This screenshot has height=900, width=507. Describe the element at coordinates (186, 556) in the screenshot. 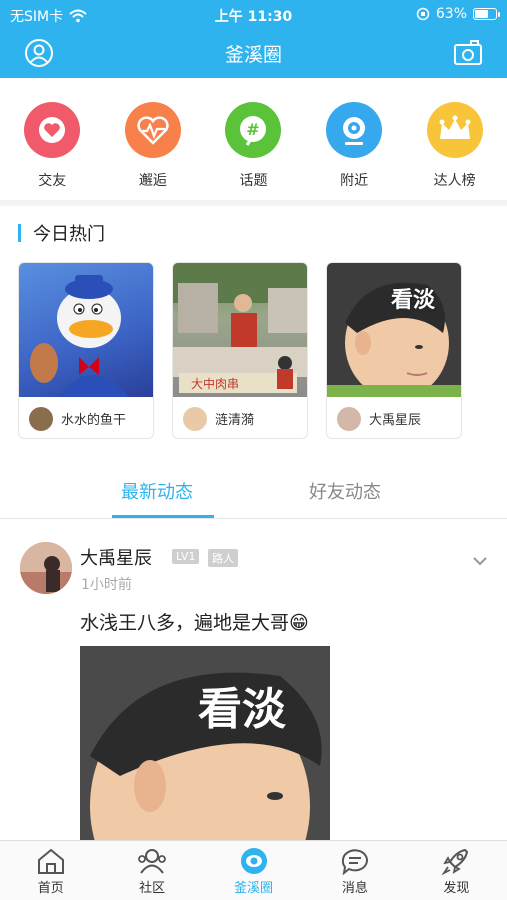

I see `level-badge: LV1` at that location.